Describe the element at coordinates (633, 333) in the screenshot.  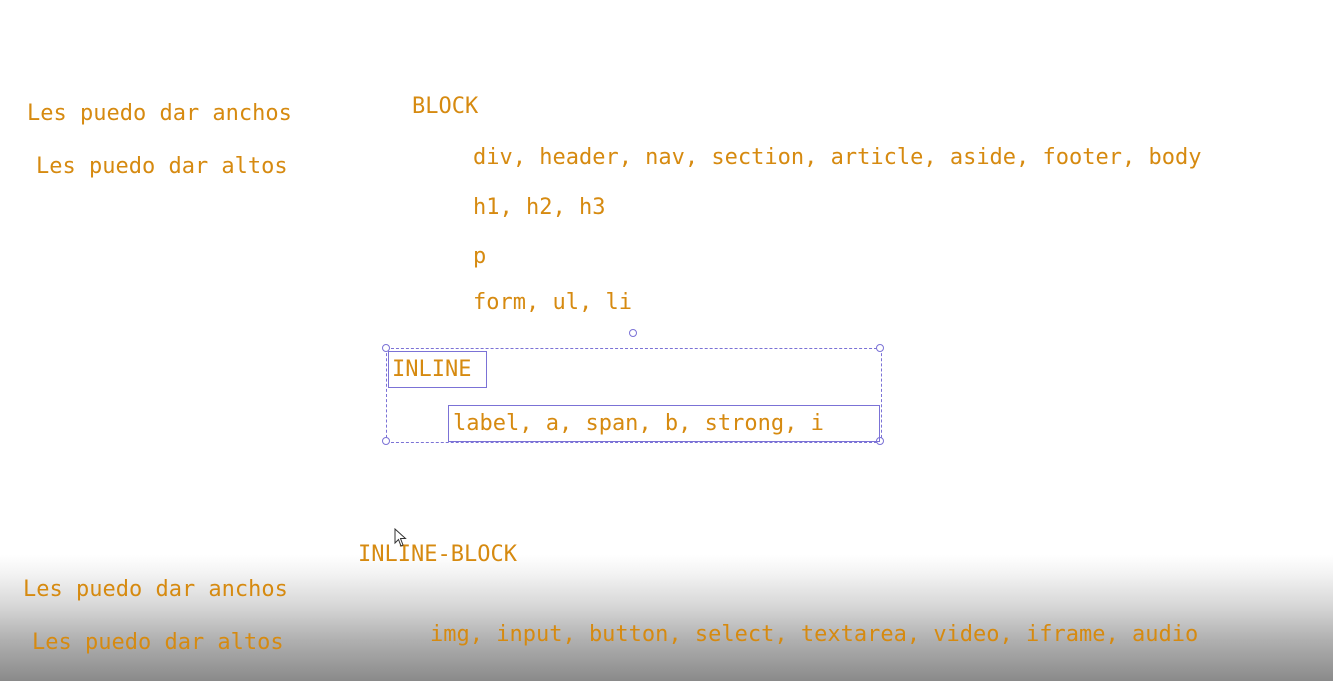
I see `rotate-handle` at that location.